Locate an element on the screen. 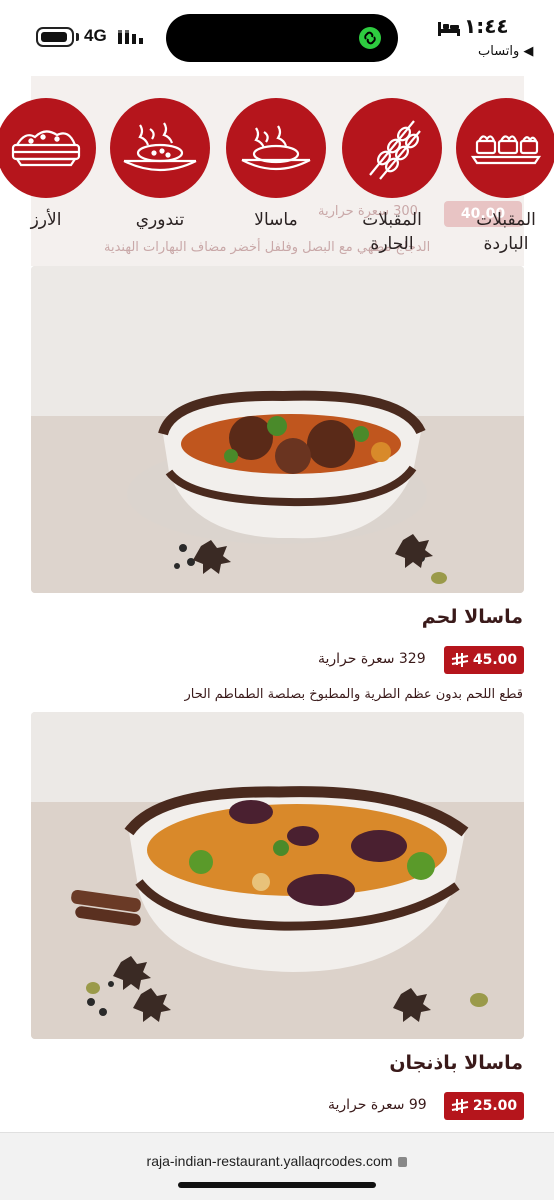 The image size is (554, 1200). clock: ١:٤٤ is located at coordinates (486, 26).